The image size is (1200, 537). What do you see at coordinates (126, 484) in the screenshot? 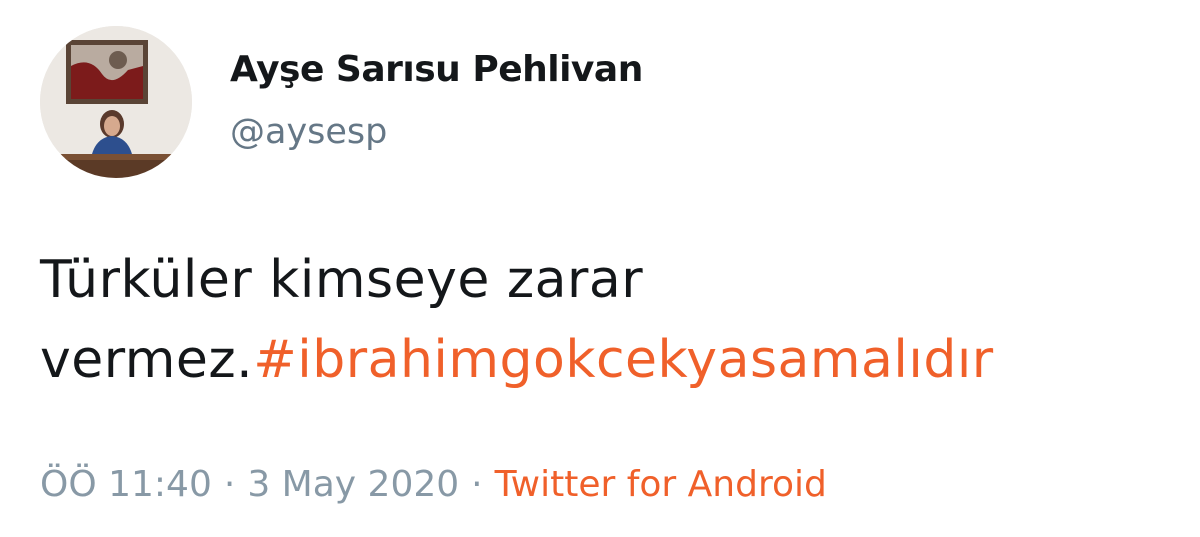
I see `tweet-time: ÖÖ 11:40` at bounding box center [126, 484].